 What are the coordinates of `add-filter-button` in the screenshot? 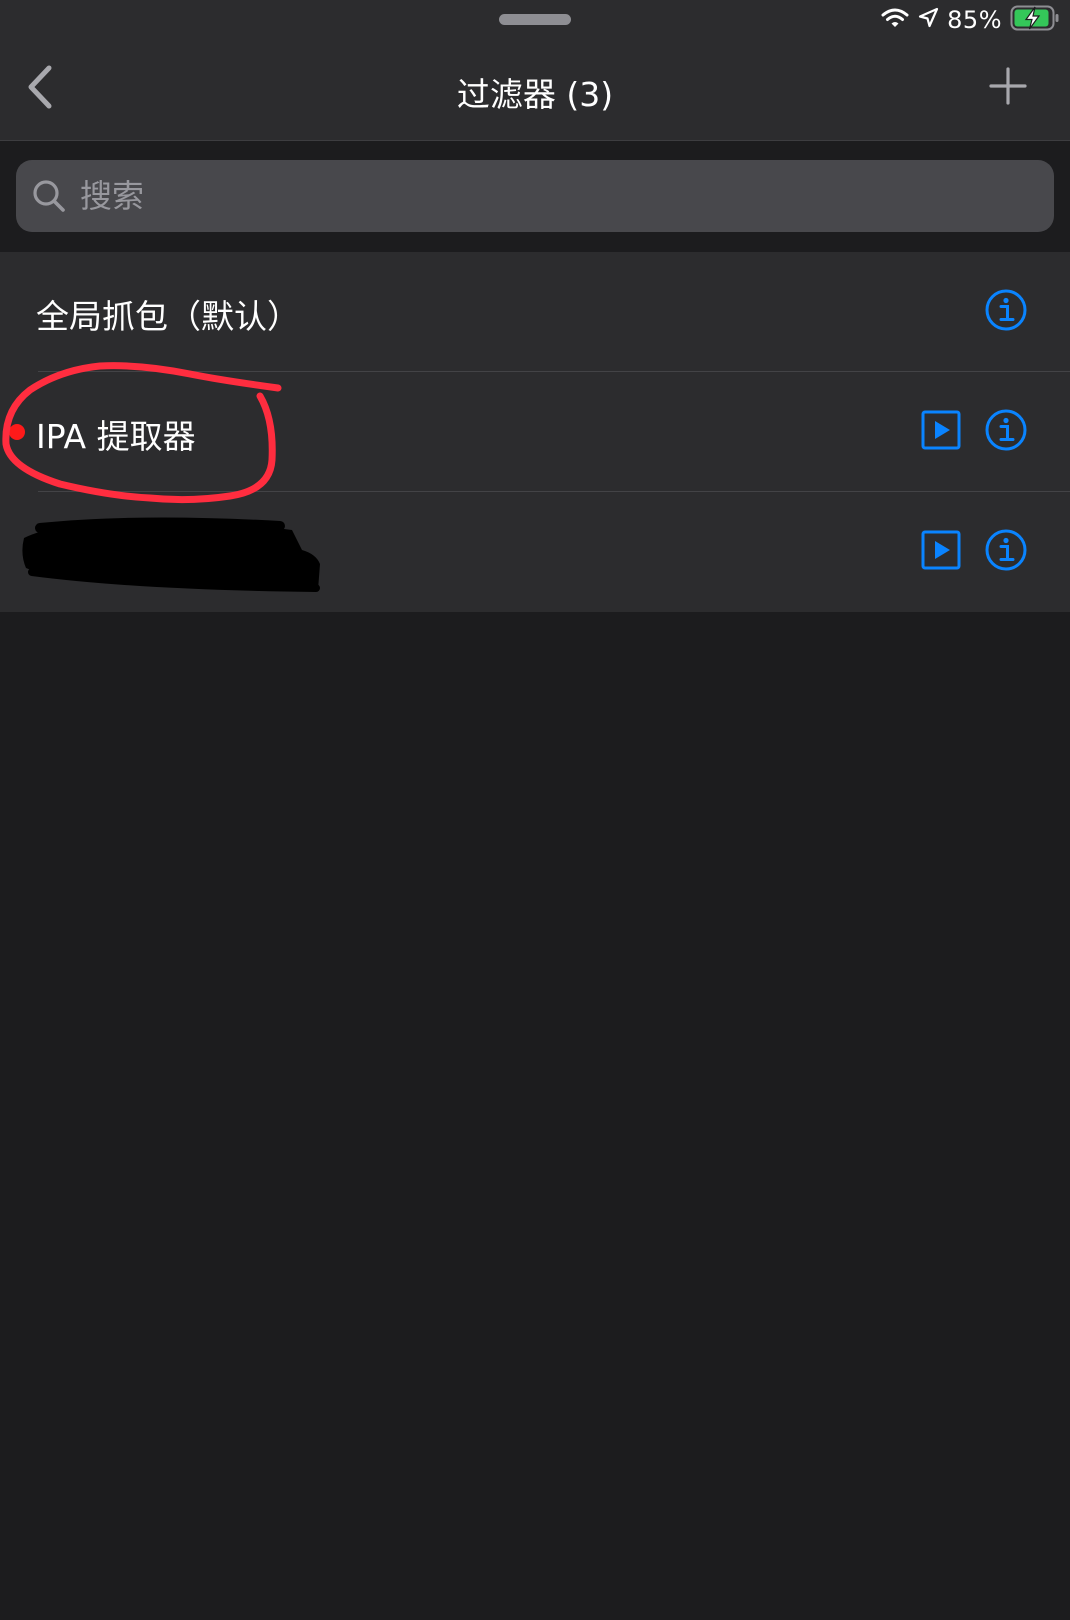 It's located at (1008, 88).